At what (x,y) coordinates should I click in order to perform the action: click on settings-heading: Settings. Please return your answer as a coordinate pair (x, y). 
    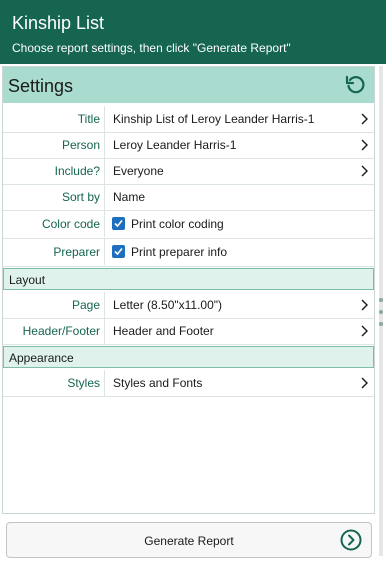
    Looking at the image, I should click on (41, 86).